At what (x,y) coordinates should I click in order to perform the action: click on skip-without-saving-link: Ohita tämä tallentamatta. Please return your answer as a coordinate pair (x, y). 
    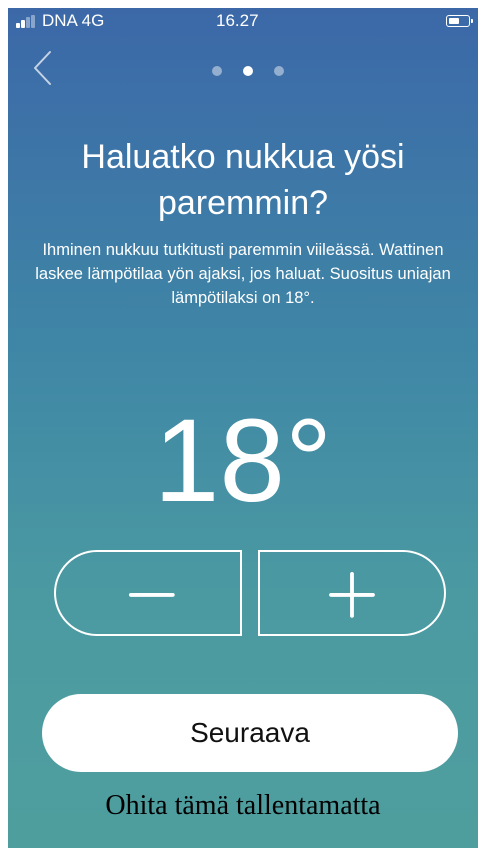
    Looking at the image, I should click on (243, 806).